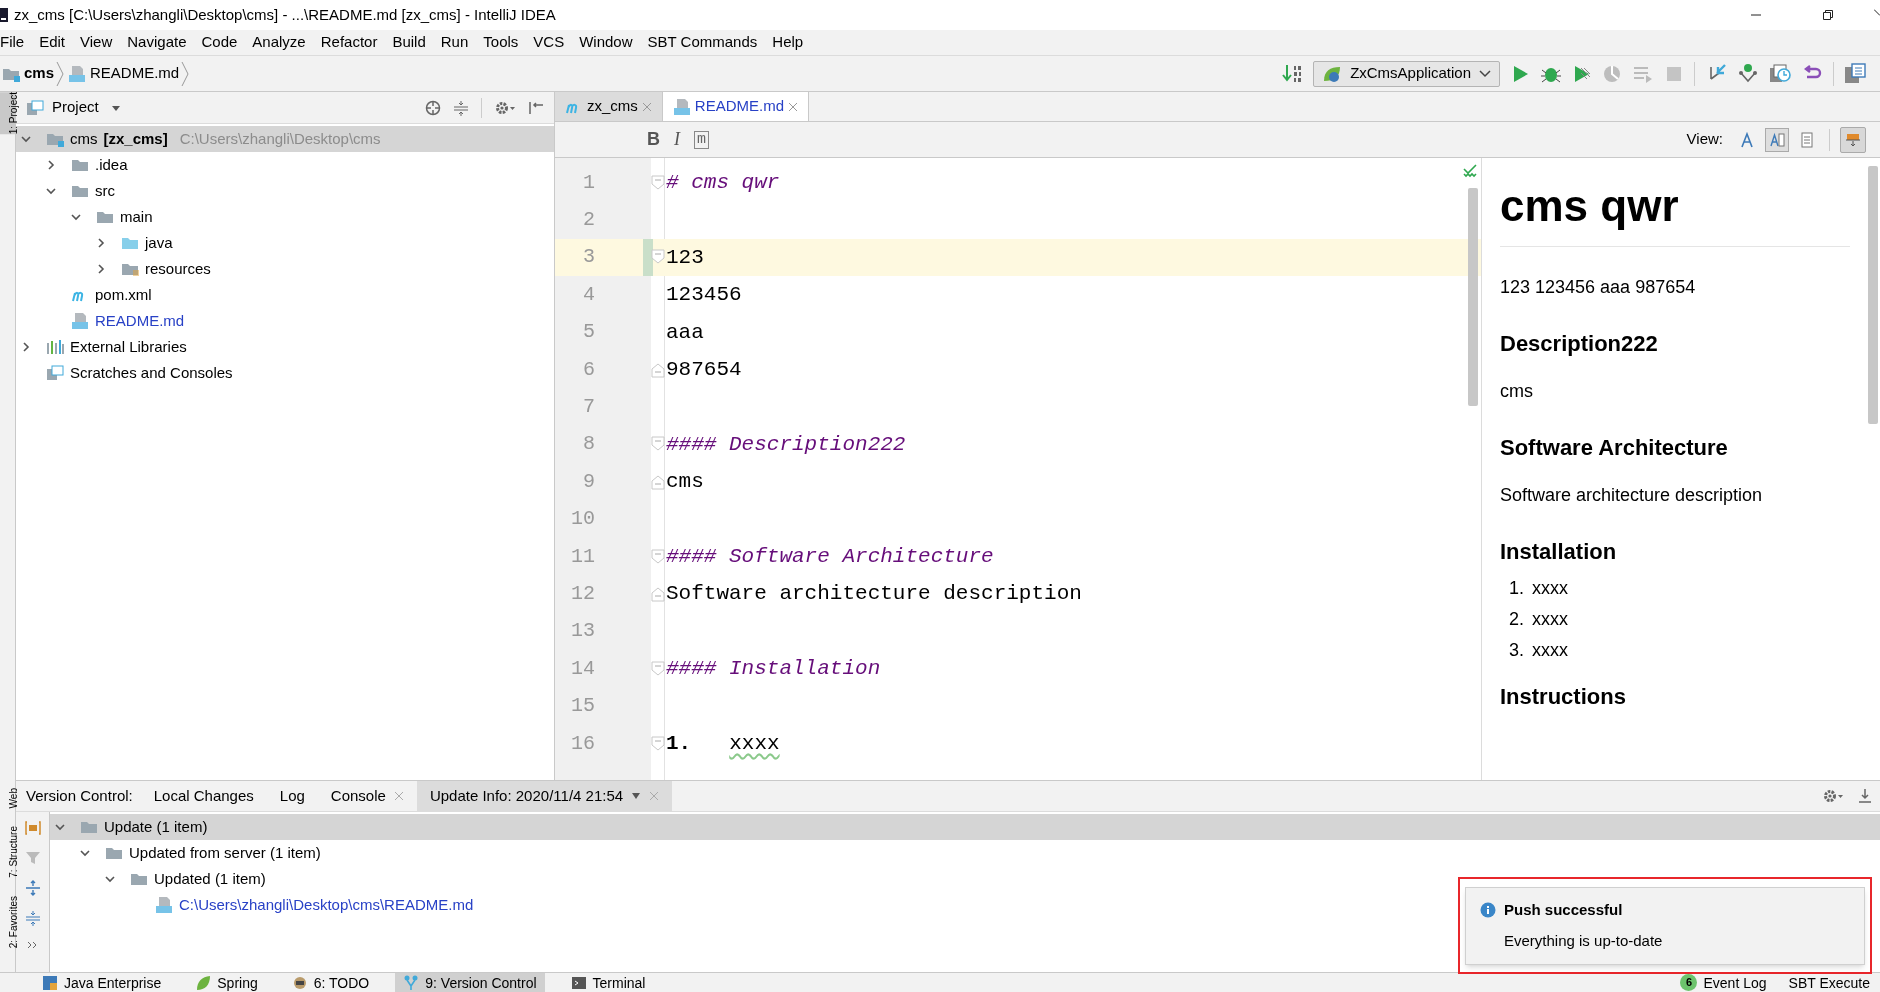  What do you see at coordinates (965, 827) in the screenshot?
I see `tree-row: Update (1 item)` at bounding box center [965, 827].